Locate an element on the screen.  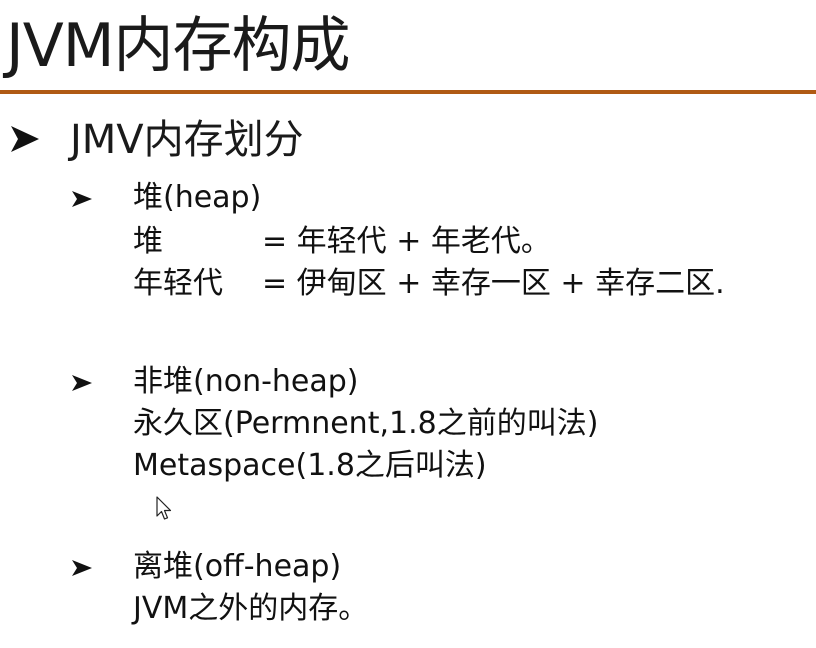
heap-line-1-left: 堆 is located at coordinates (148, 241).